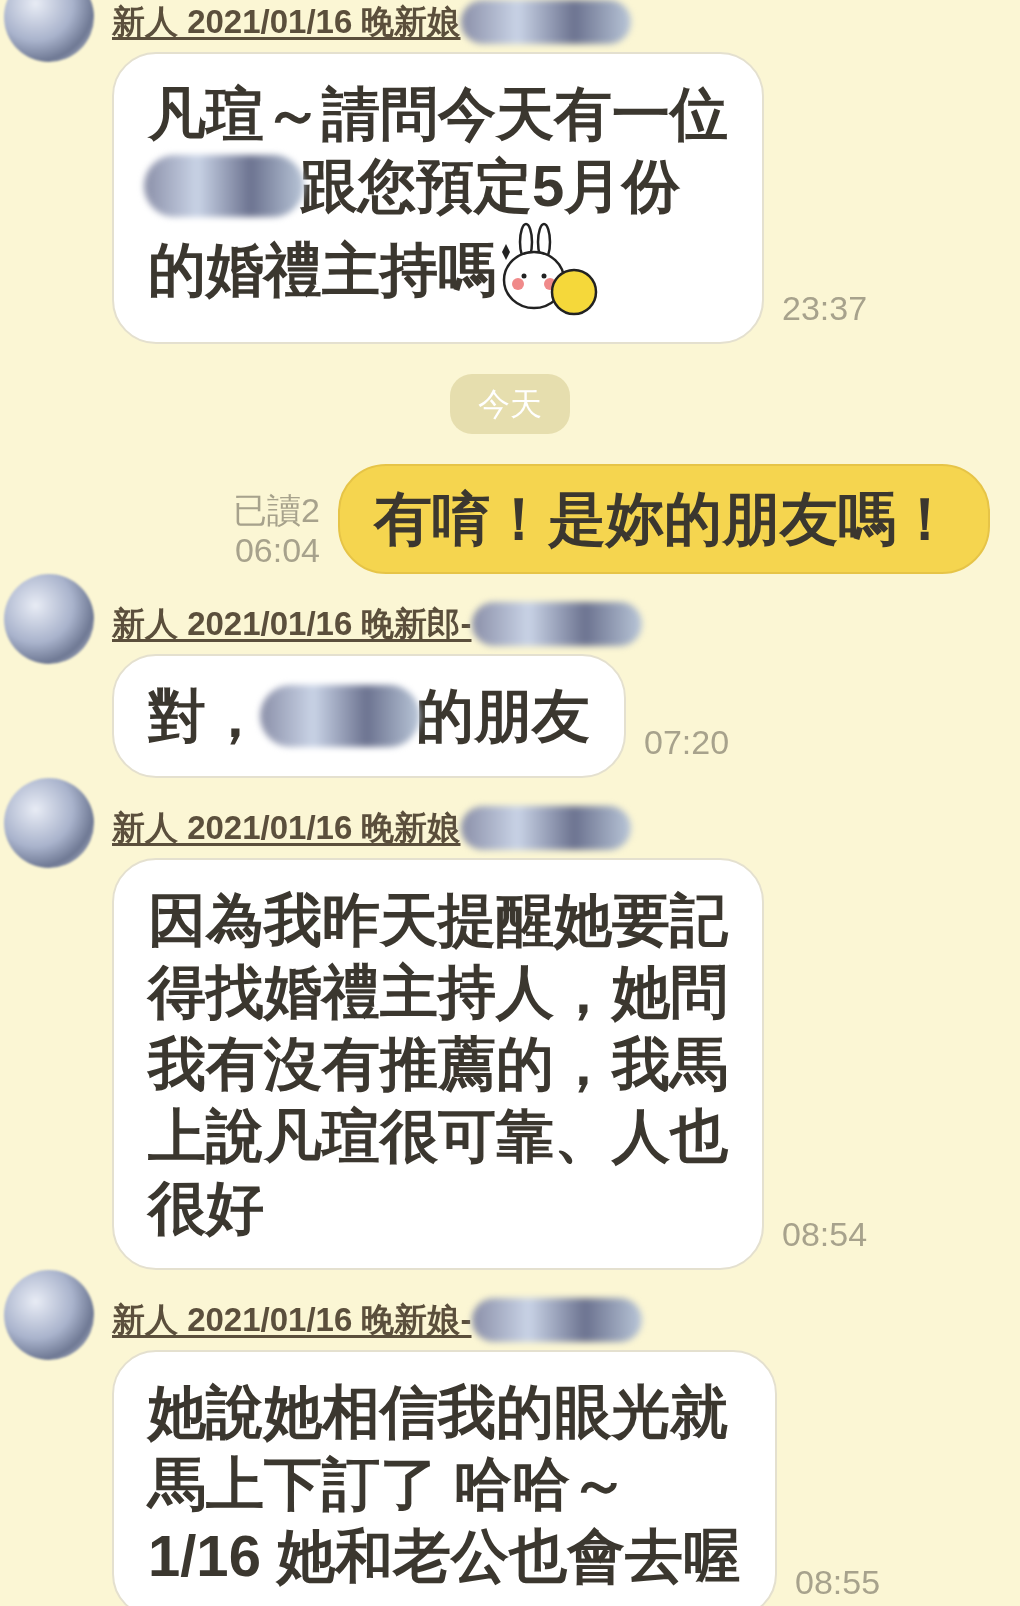 This screenshot has width=1020, height=1606. What do you see at coordinates (687, 742) in the screenshot?
I see `message-time: 07:20` at bounding box center [687, 742].